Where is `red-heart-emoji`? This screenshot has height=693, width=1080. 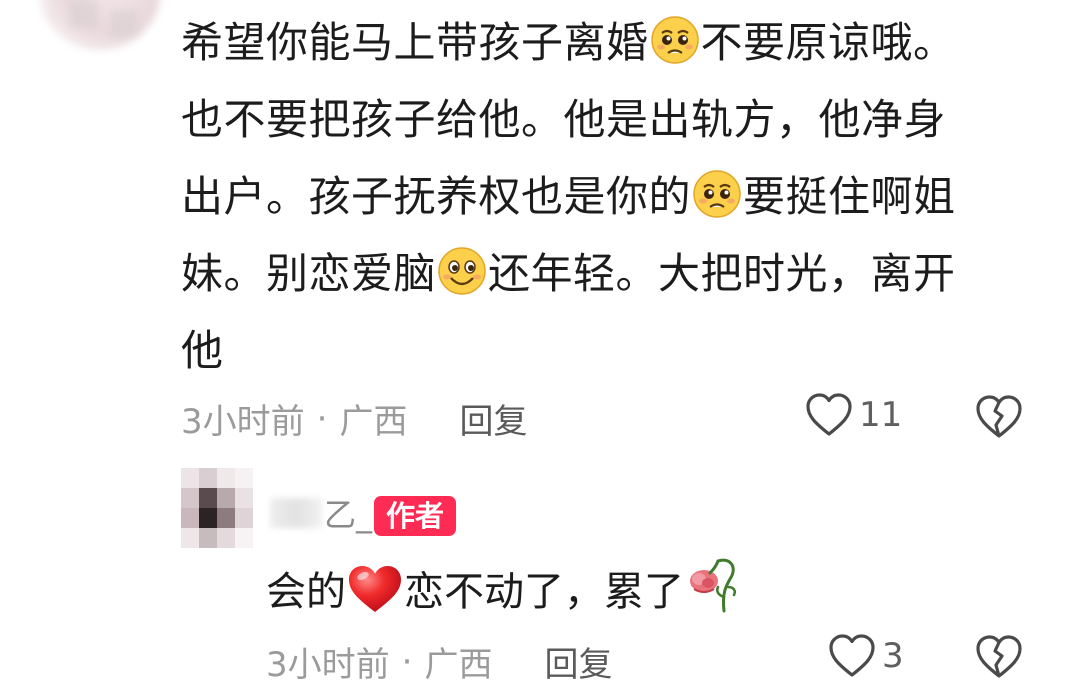 red-heart-emoji is located at coordinates (375, 589).